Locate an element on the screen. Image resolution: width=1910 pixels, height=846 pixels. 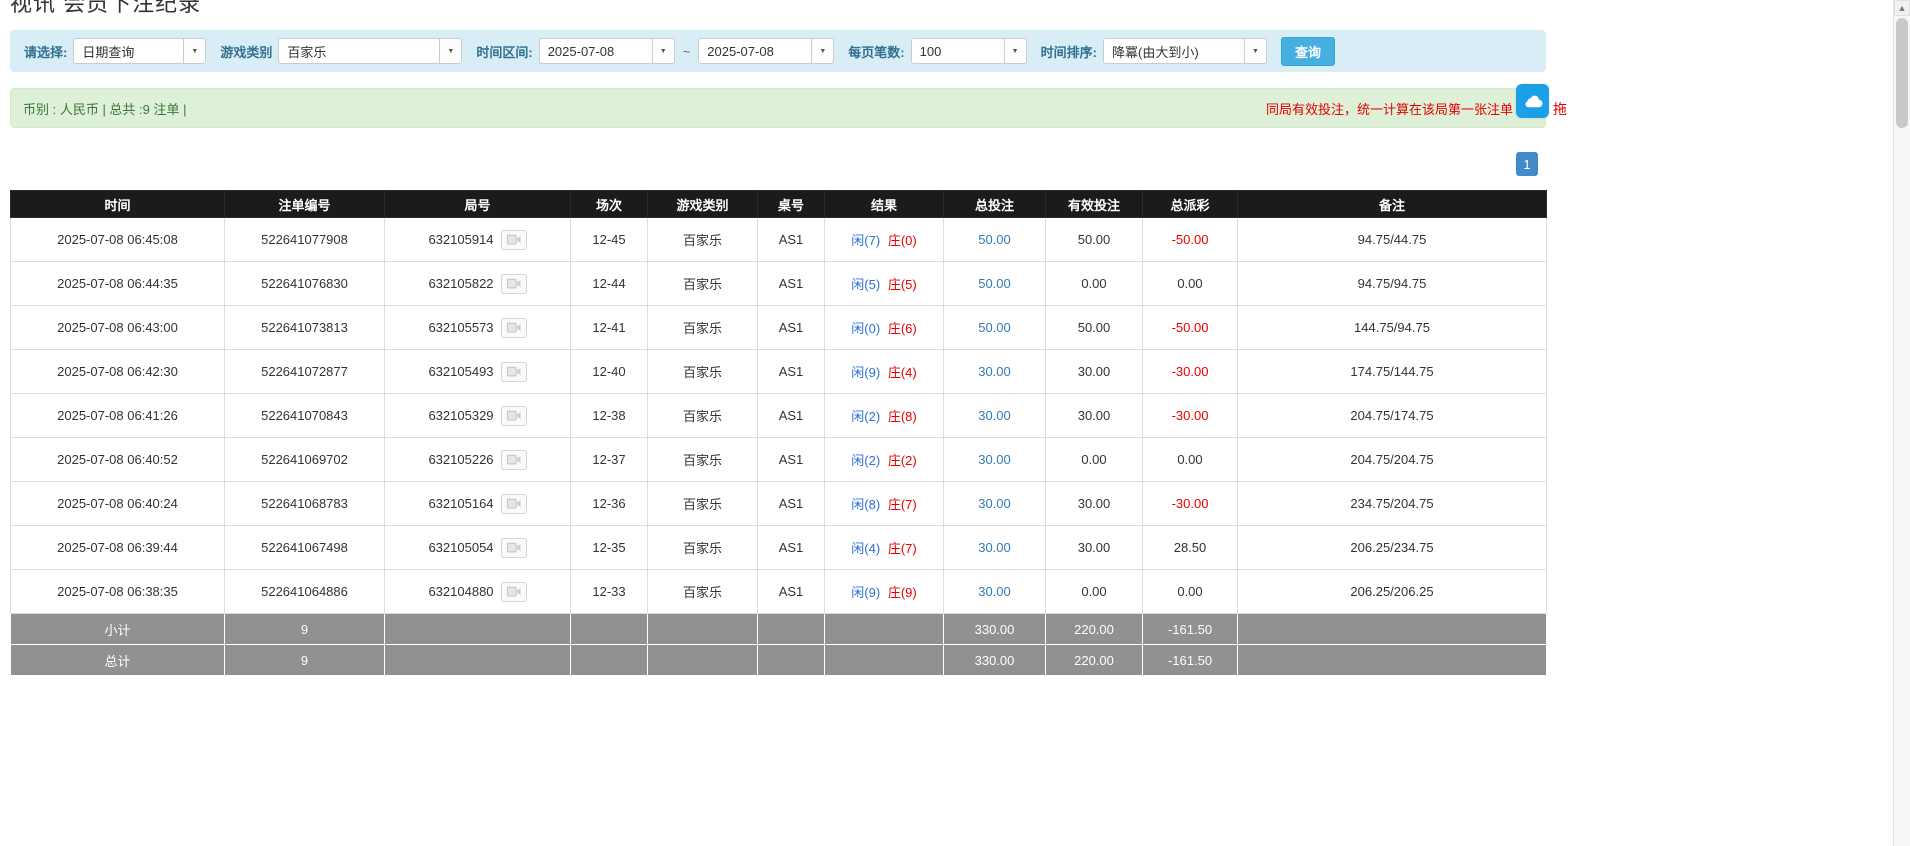
cell-valid-bet: 50.00 is located at coordinates (1094, 239).